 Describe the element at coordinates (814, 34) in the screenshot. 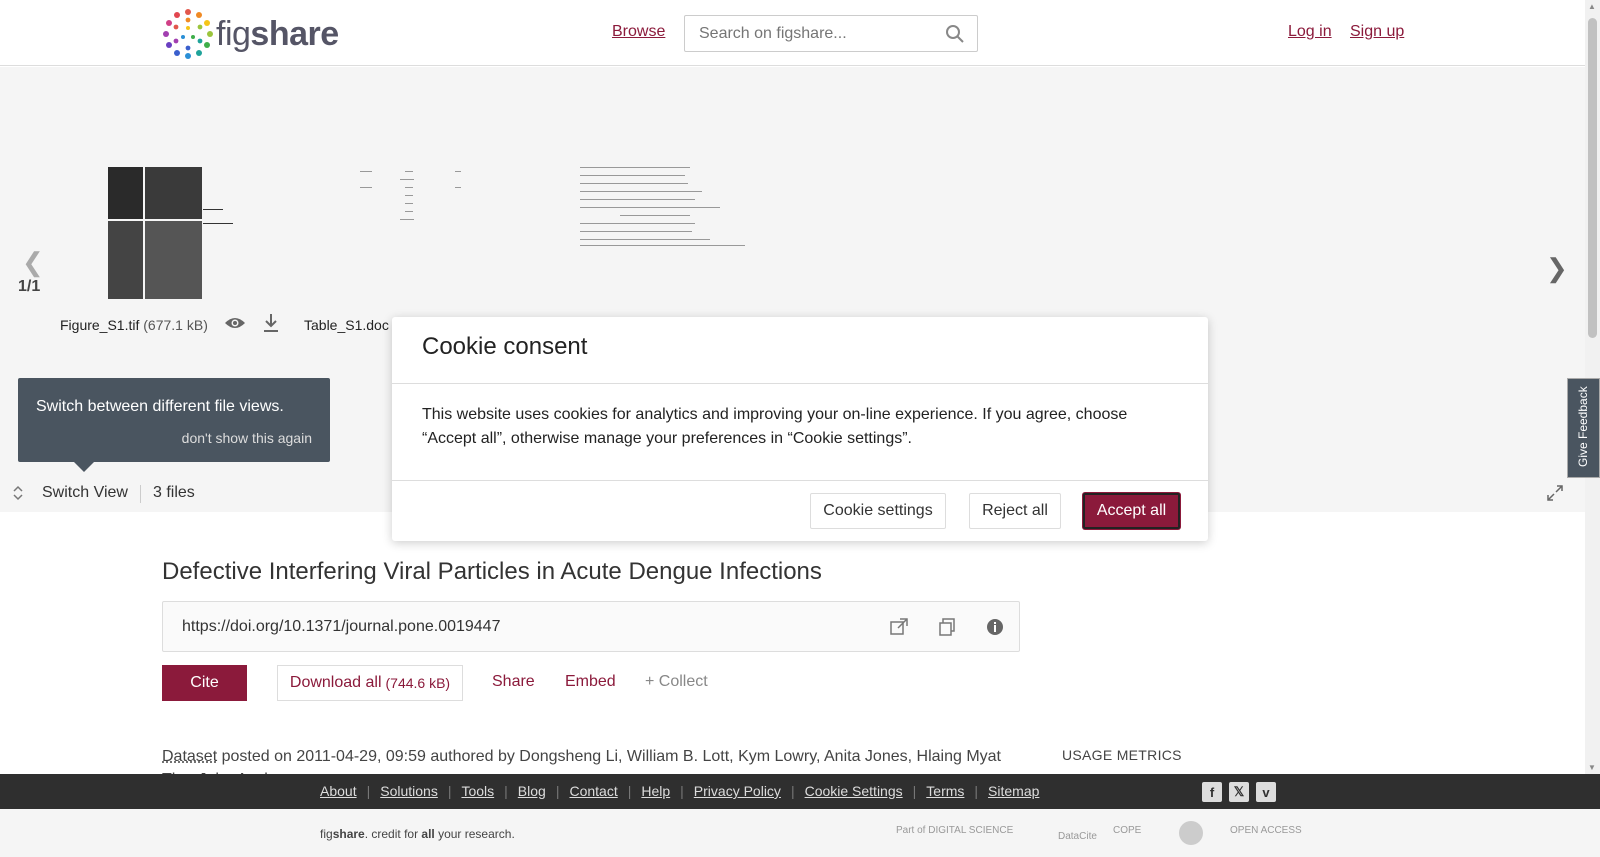

I see `search-input` at that location.